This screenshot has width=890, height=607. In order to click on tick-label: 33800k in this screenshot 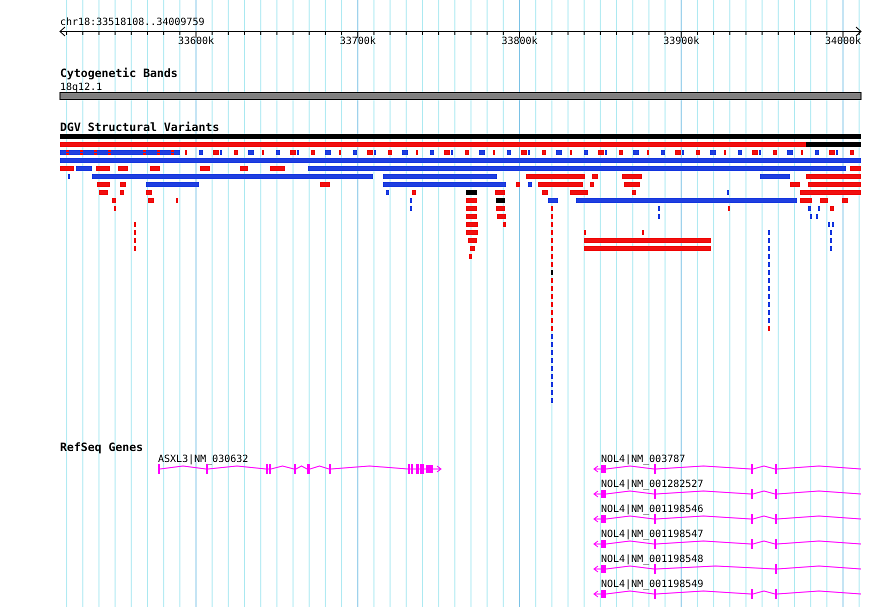, I will do `click(519, 41)`.